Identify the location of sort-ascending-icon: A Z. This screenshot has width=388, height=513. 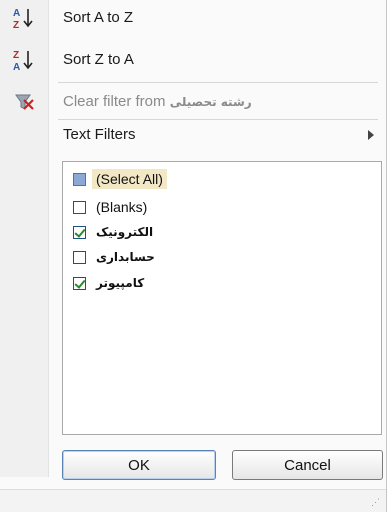
(24, 18).